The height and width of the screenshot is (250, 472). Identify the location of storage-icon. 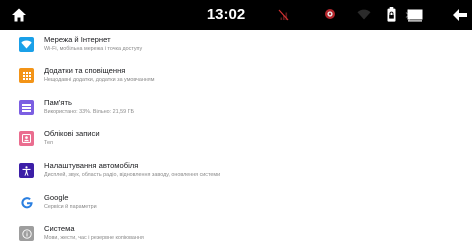
(26, 107).